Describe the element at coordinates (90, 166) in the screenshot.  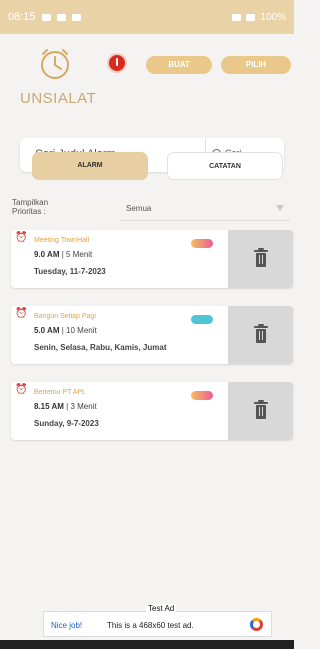
I see `tab-alarm: ALARM` at that location.